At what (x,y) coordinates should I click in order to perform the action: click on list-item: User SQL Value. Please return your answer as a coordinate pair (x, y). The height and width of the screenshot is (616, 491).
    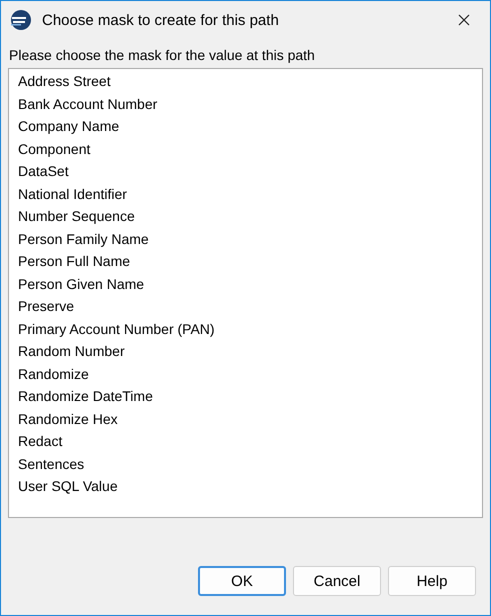
    Looking at the image, I should click on (245, 486).